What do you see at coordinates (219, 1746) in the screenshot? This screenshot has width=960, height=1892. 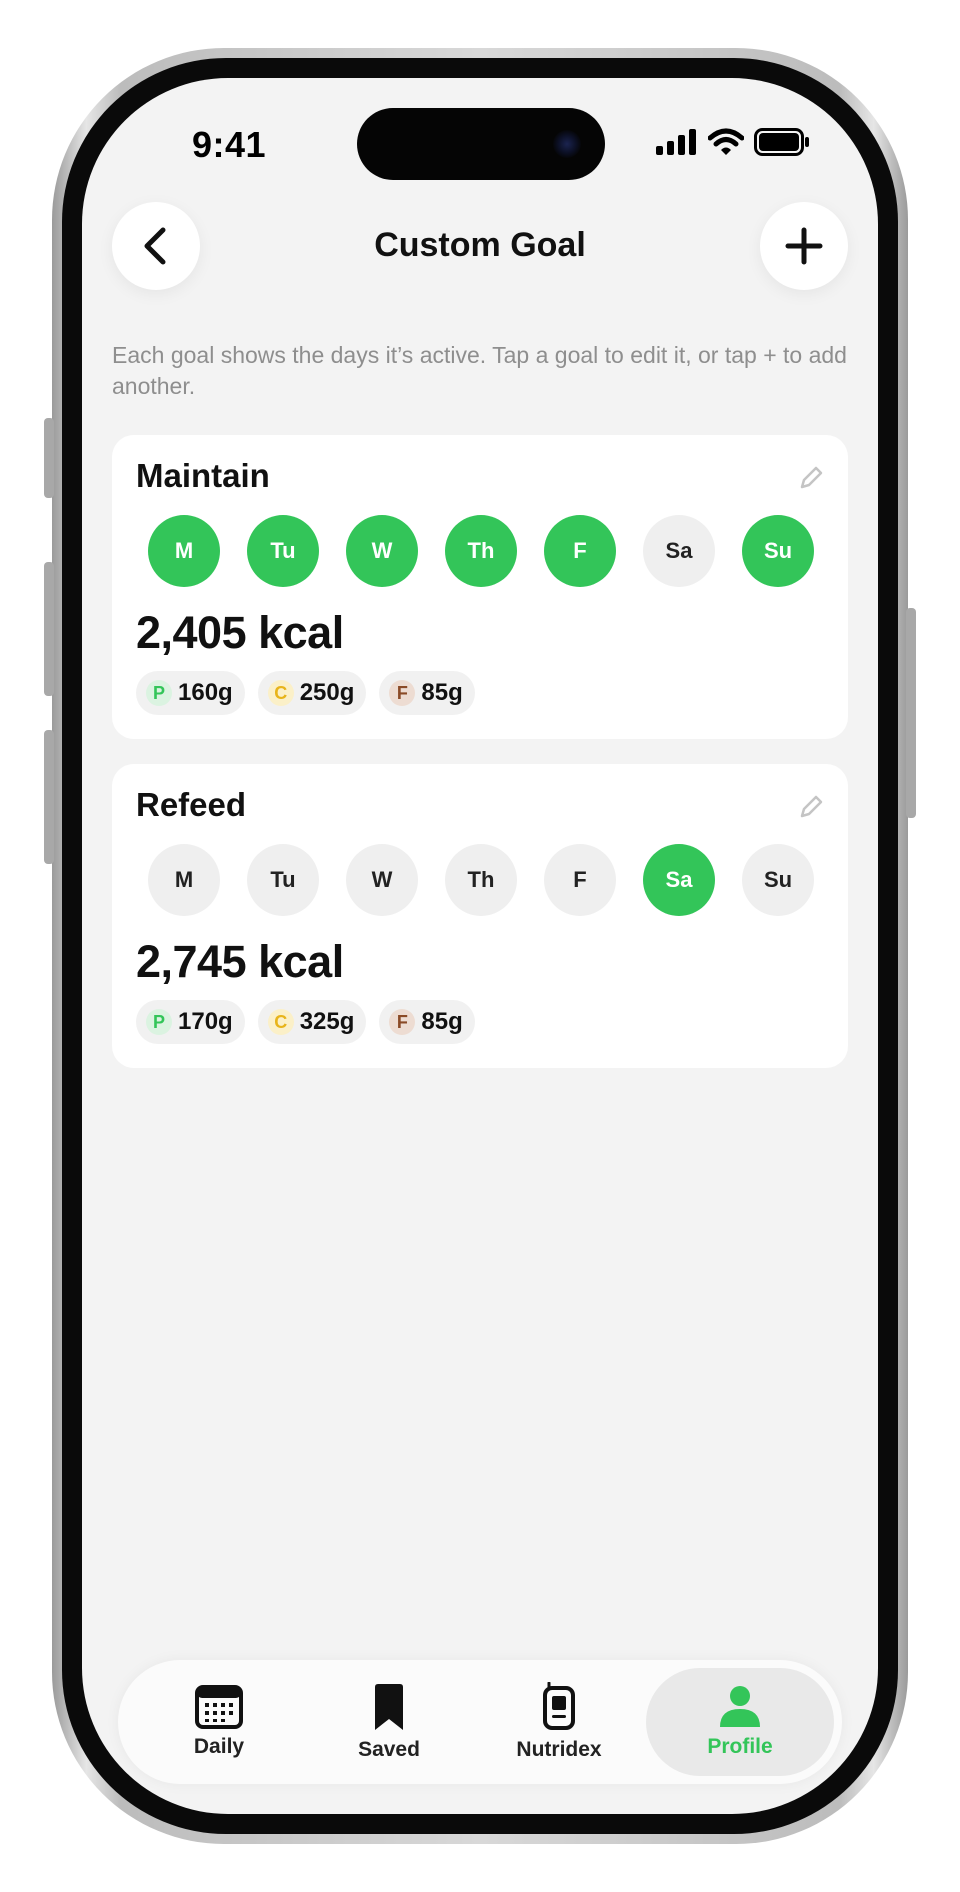 I see `tab-label: Daily` at bounding box center [219, 1746].